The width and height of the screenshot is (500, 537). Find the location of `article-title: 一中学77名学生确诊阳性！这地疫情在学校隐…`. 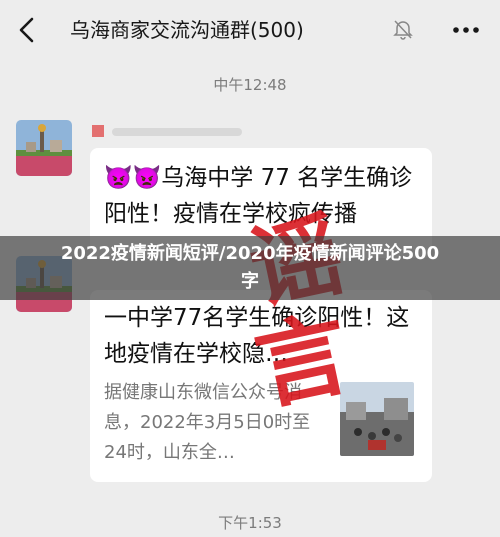

article-title: 一中学77名学生确诊阳性！这地疫情在学校隐… is located at coordinates (257, 336).